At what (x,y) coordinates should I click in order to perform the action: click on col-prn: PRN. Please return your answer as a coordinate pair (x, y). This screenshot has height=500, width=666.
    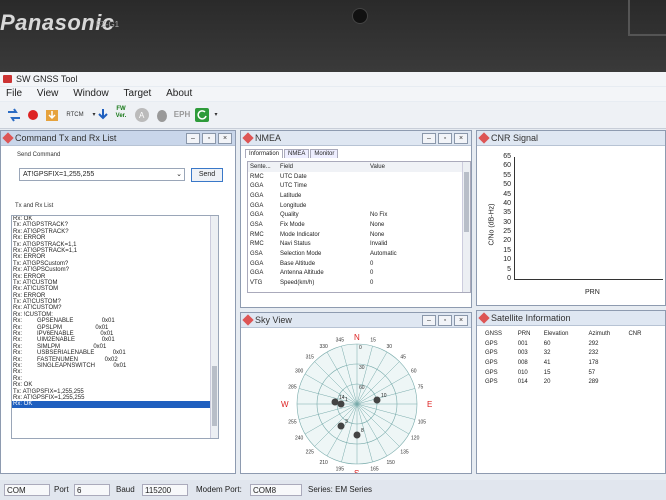
    Looking at the image, I should click on (529, 334).